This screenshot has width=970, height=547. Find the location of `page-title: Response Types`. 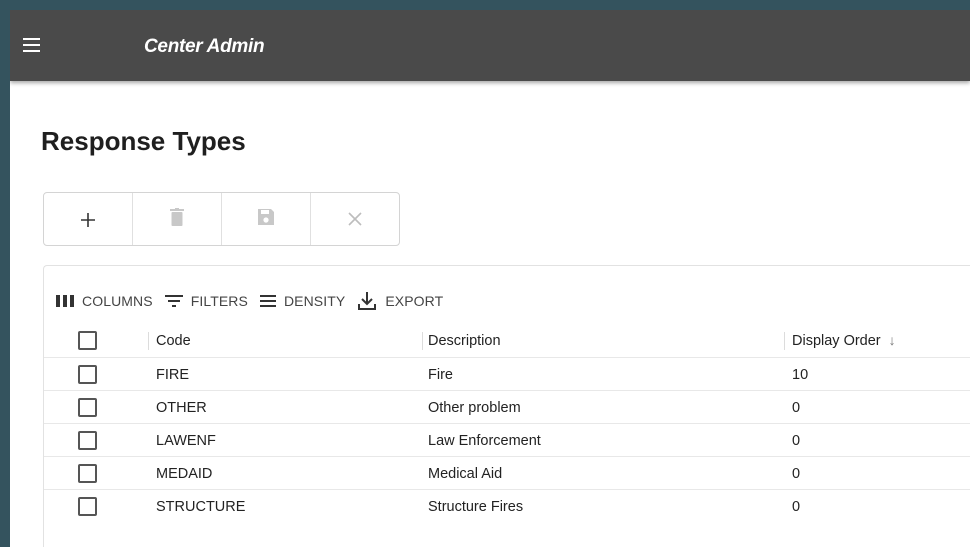

page-title: Response Types is located at coordinates (143, 141).